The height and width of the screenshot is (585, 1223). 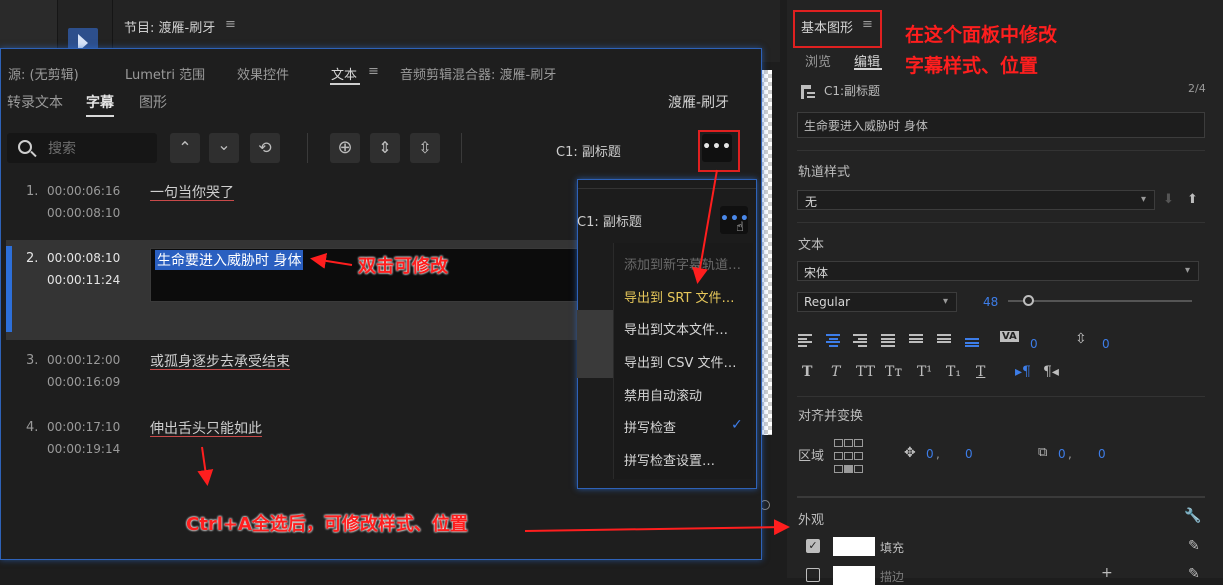 I want to click on faux-bold-icon: T, so click(x=807, y=372).